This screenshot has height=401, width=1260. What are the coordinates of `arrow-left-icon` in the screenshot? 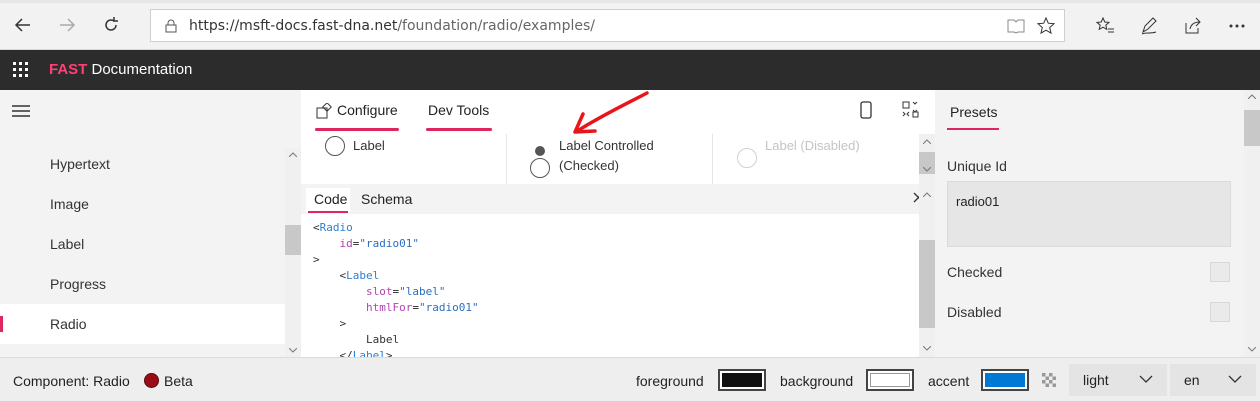 It's located at (22, 25).